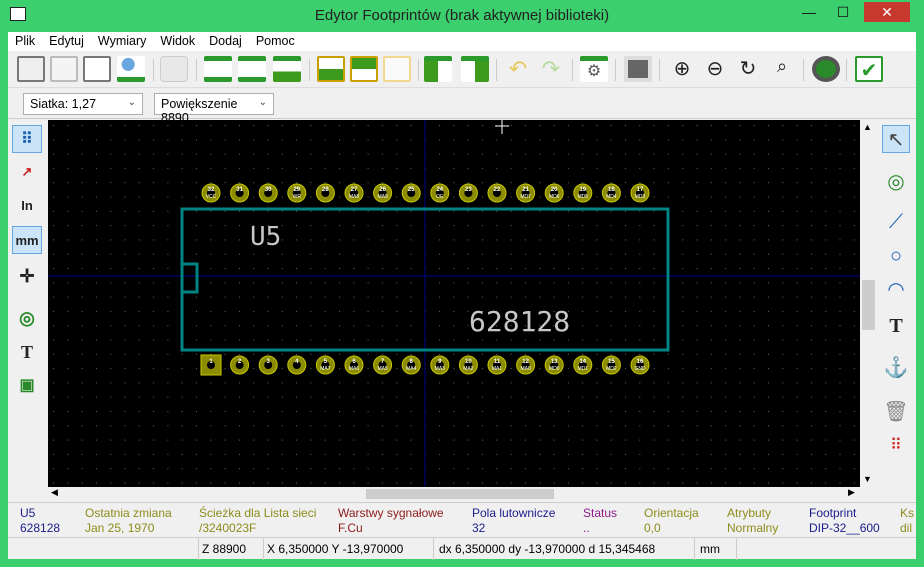 This screenshot has width=924, height=567. What do you see at coordinates (638, 69) in the screenshot?
I see `print-icon` at bounding box center [638, 69].